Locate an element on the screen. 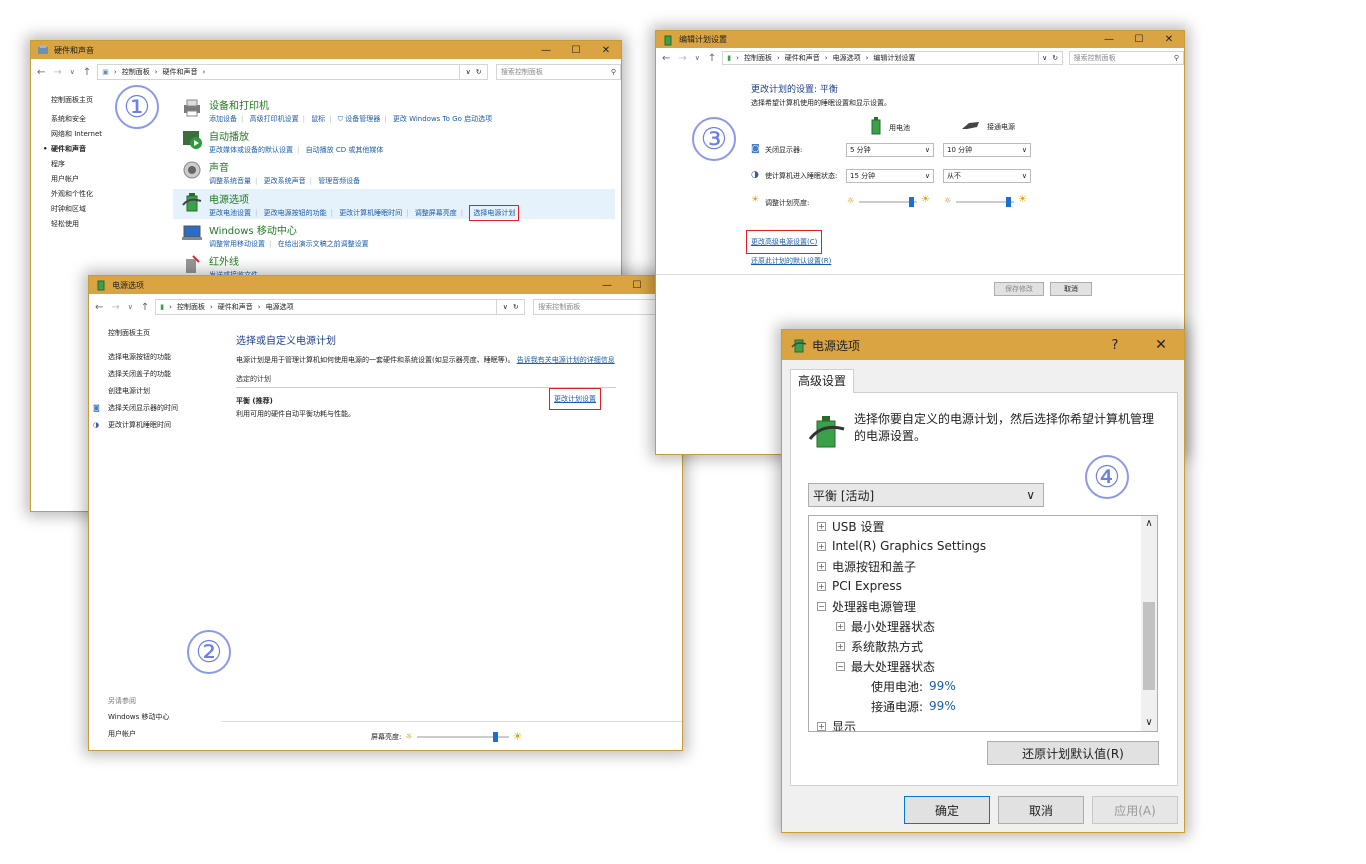  category-title: 设备和打印机 is located at coordinates (350, 104).